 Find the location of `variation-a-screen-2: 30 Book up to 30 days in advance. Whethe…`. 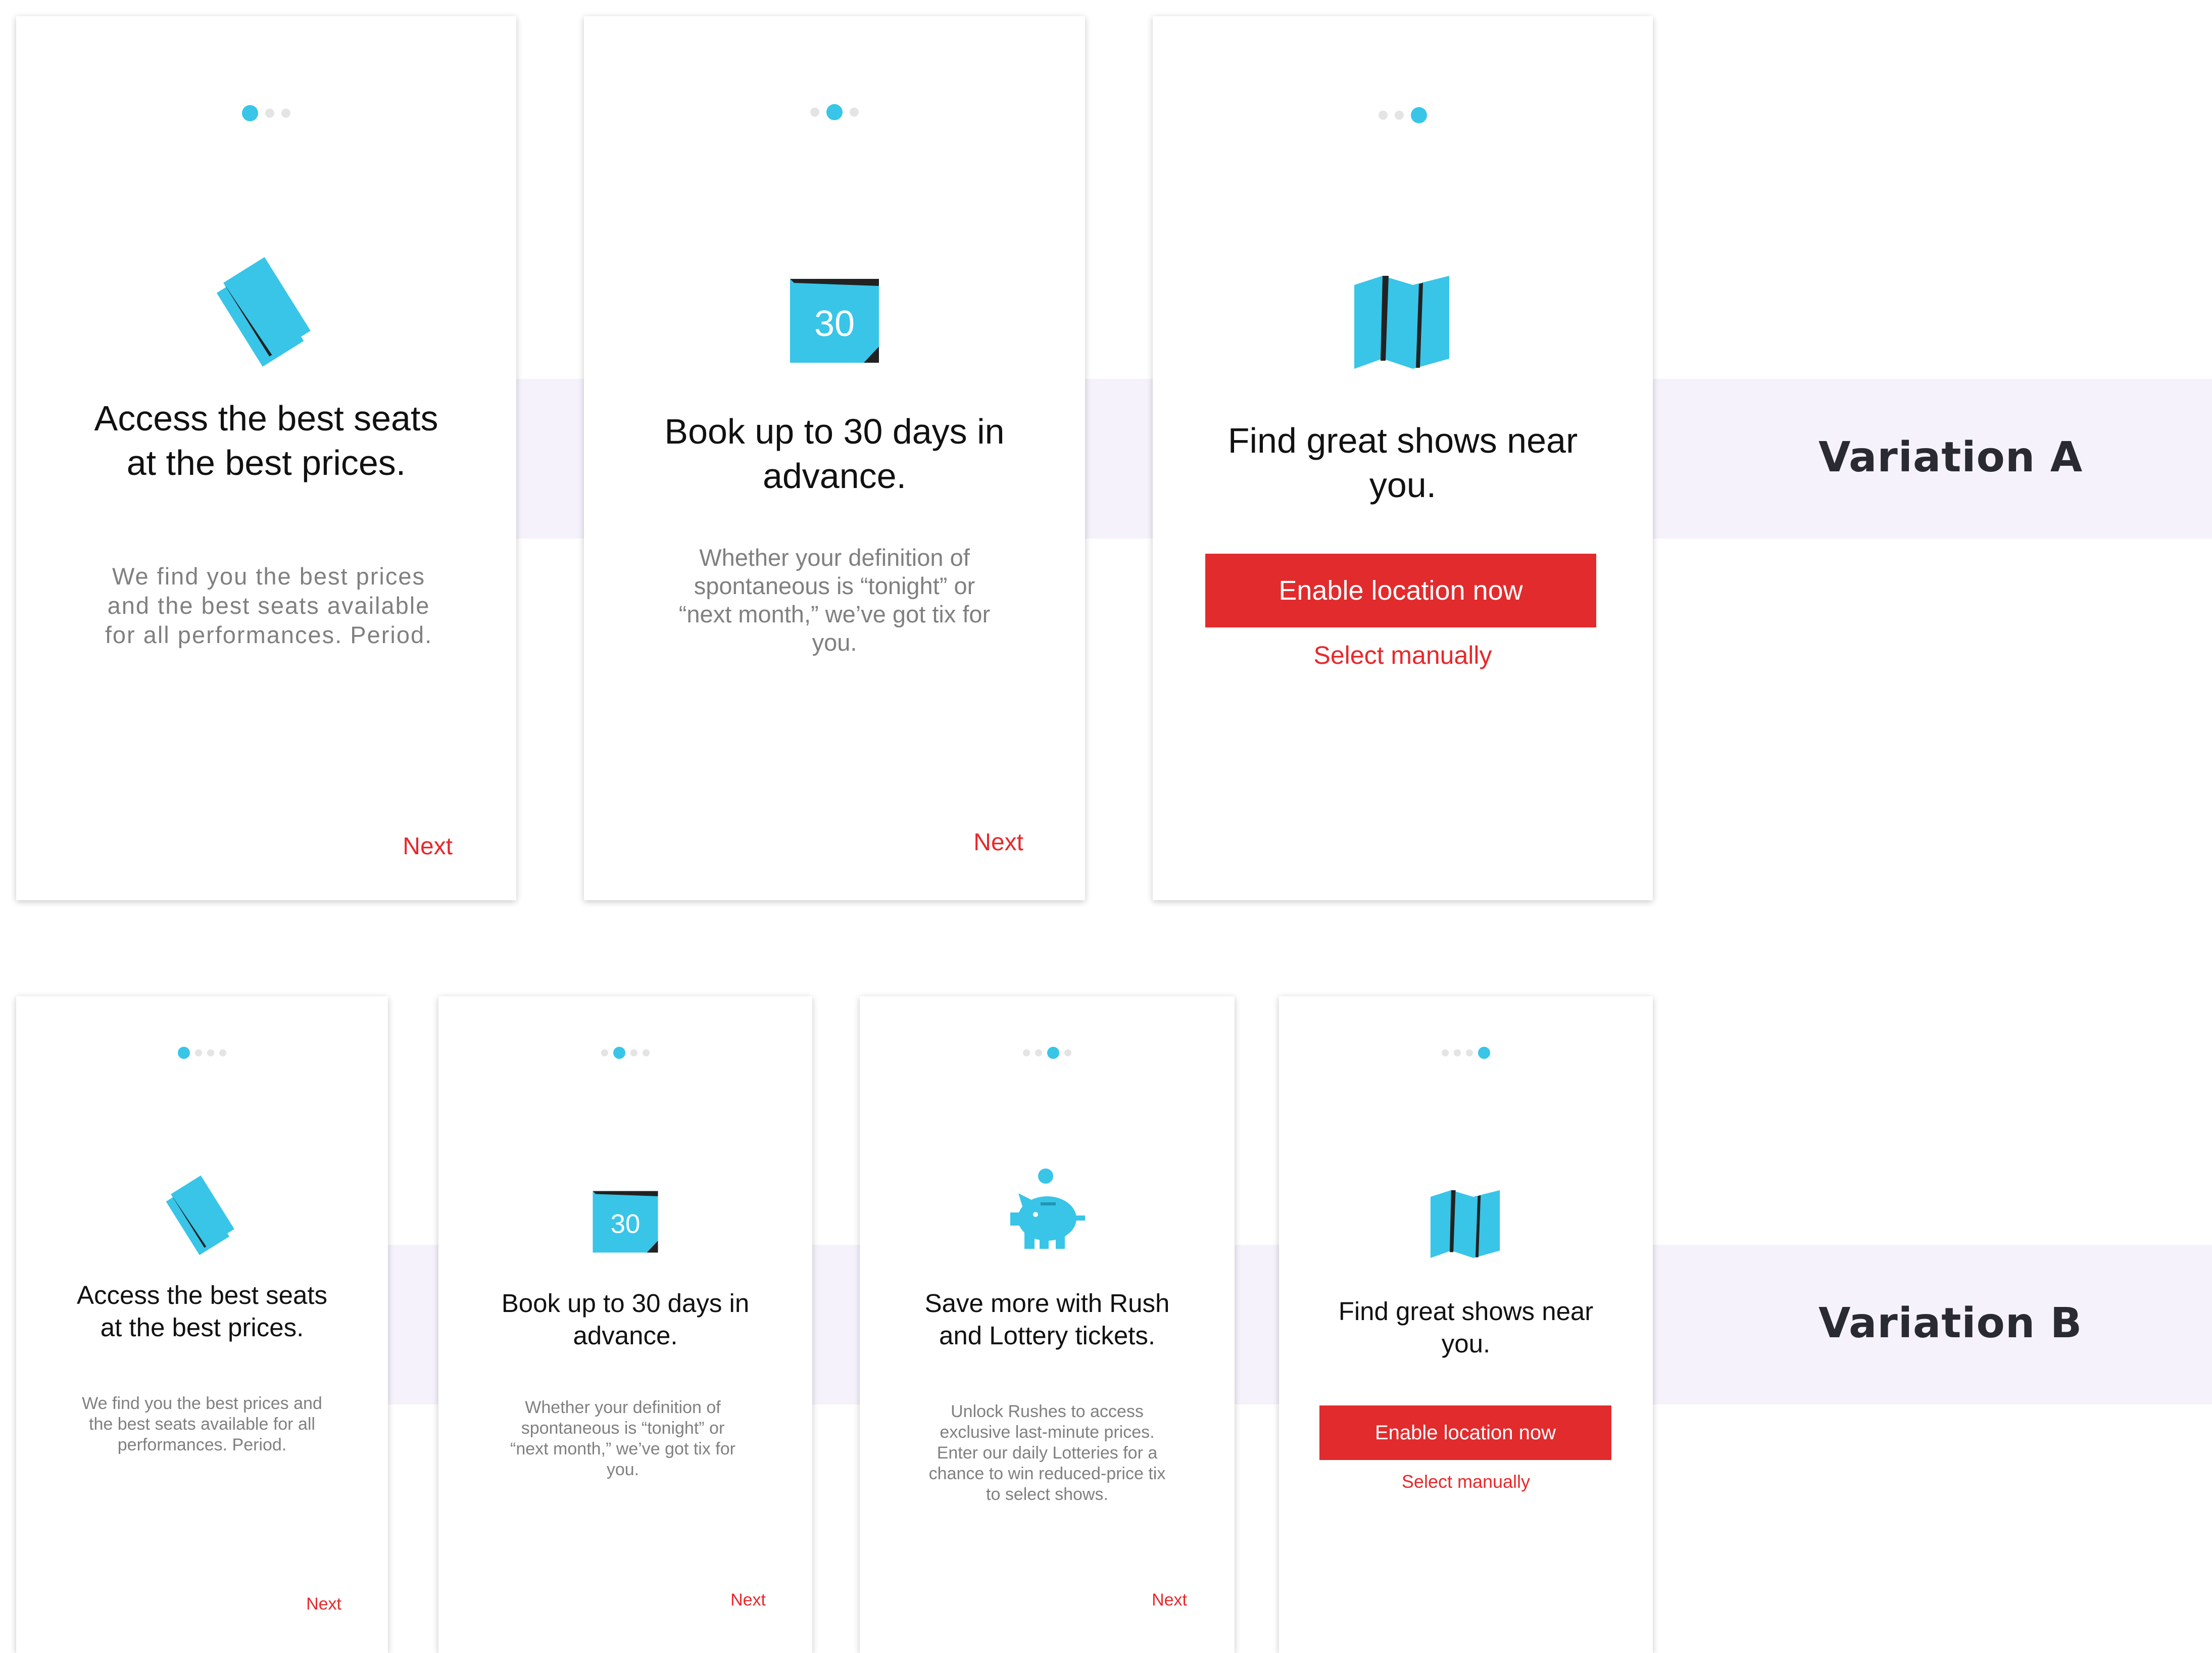

variation-a-screen-2: 30 Book up to 30 days in advance. Whethe… is located at coordinates (834, 458).